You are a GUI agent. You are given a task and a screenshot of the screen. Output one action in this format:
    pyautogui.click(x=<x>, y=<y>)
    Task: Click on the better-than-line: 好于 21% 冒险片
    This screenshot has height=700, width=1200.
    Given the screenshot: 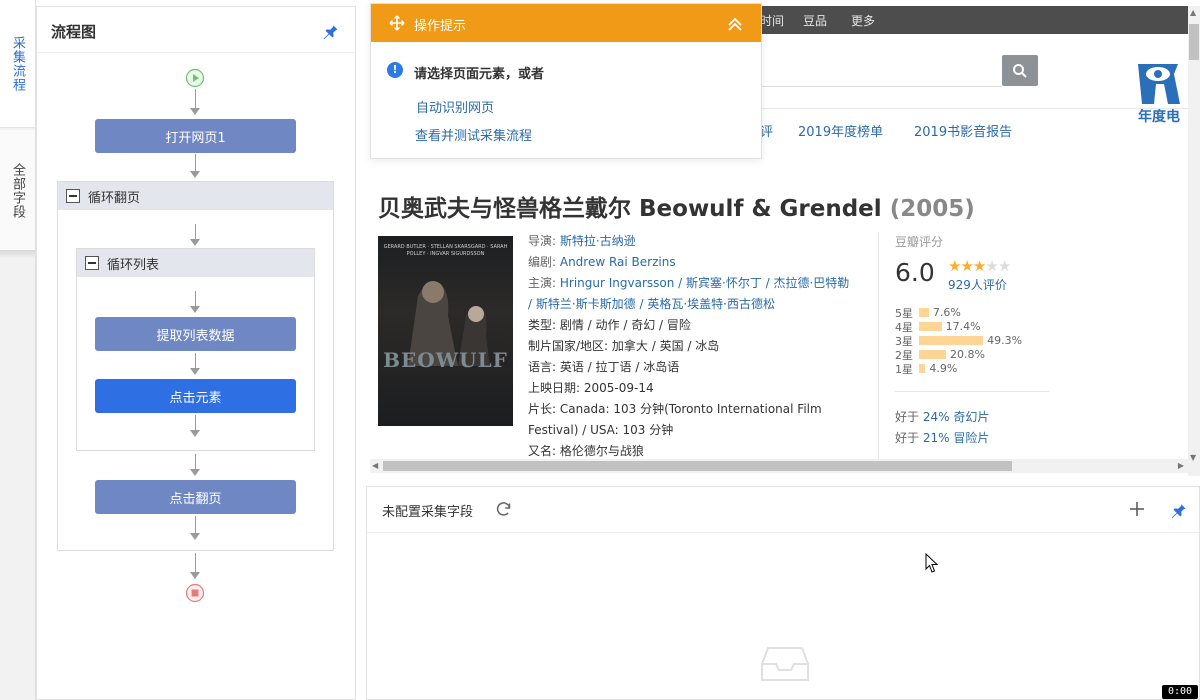 What is the action you would take?
    pyautogui.click(x=942, y=438)
    